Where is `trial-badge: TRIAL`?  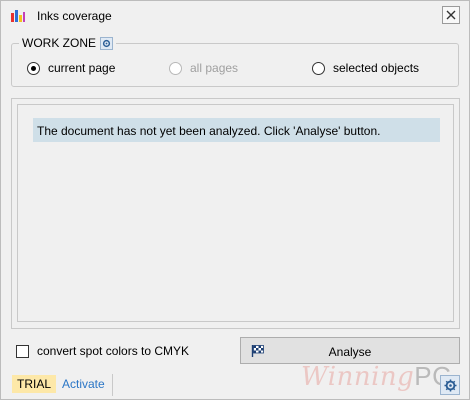 trial-badge: TRIAL is located at coordinates (34, 384).